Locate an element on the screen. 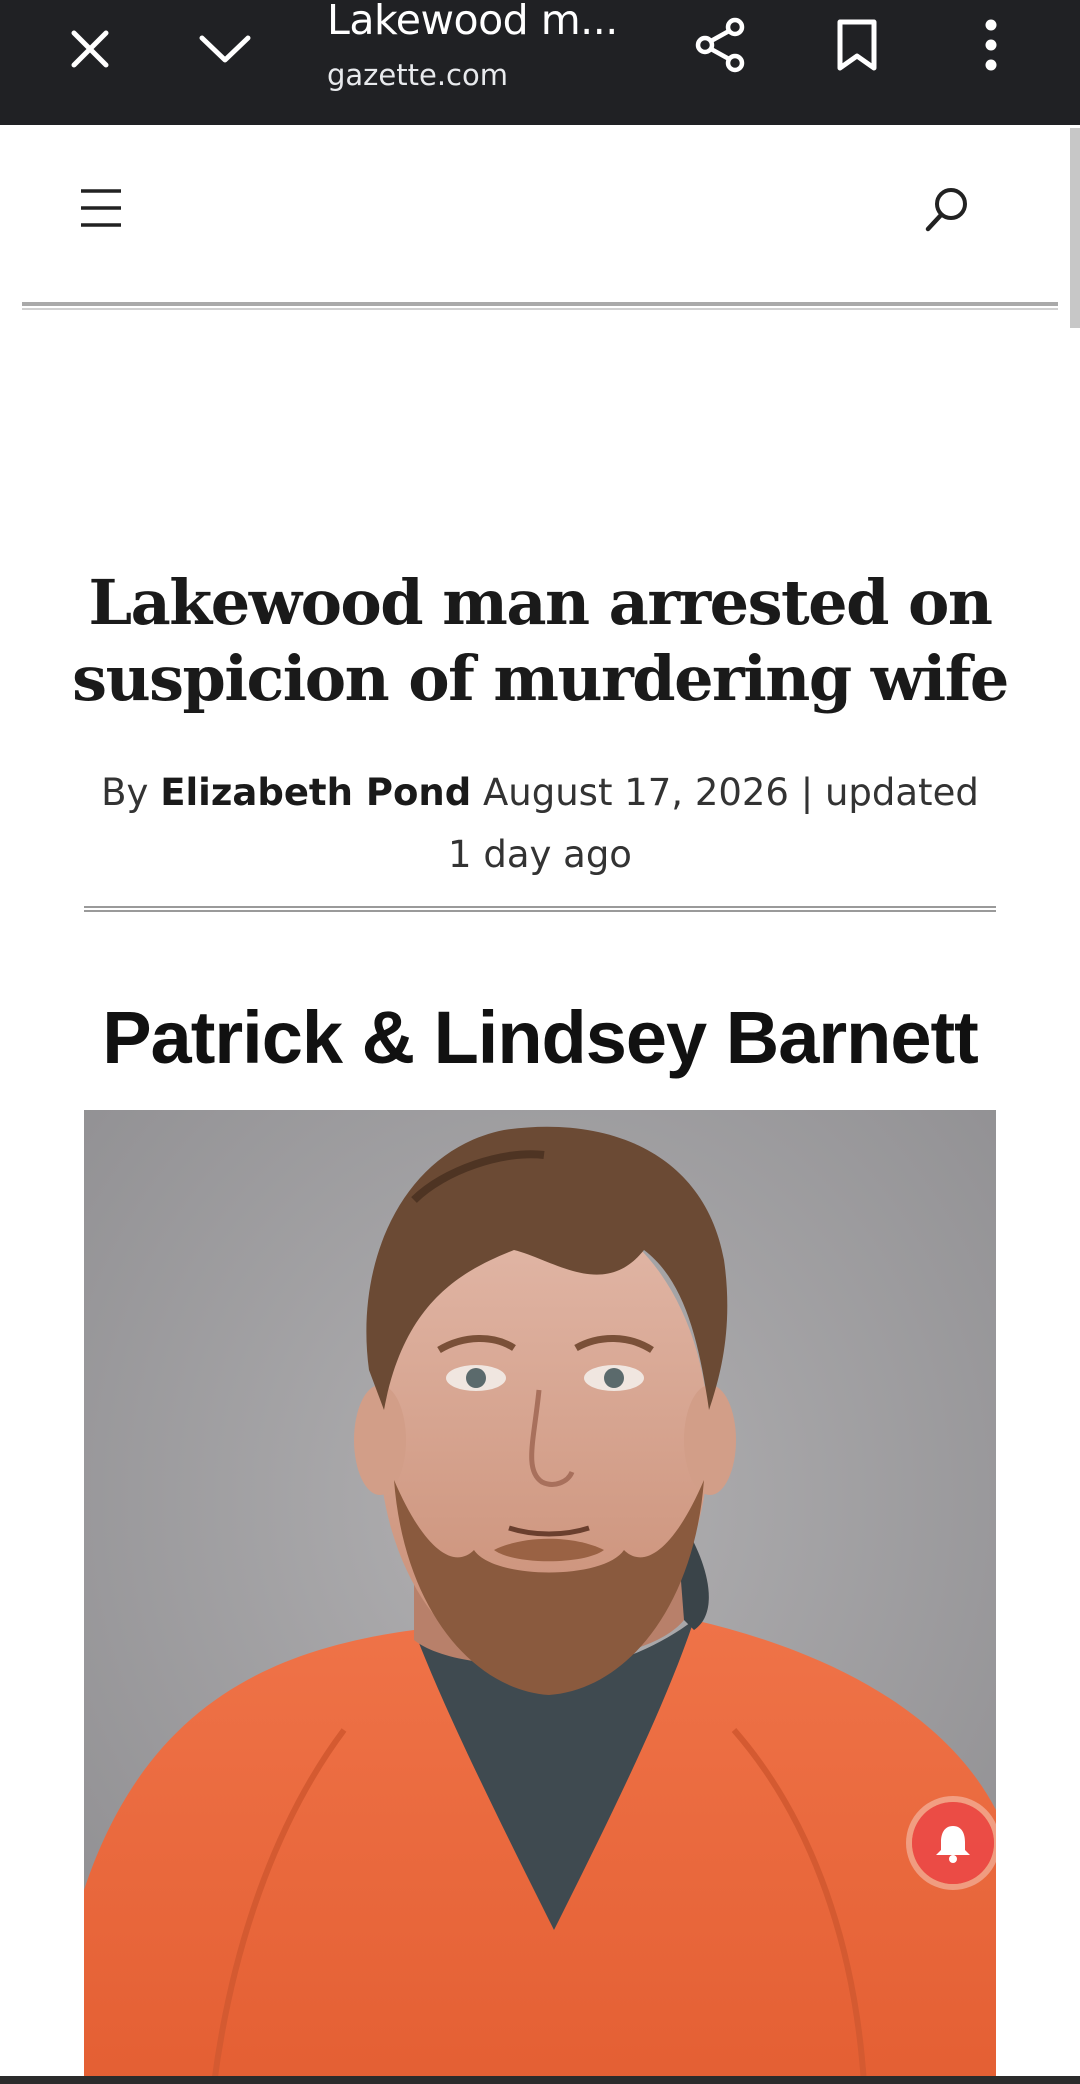  close-button is located at coordinates (90, 49).